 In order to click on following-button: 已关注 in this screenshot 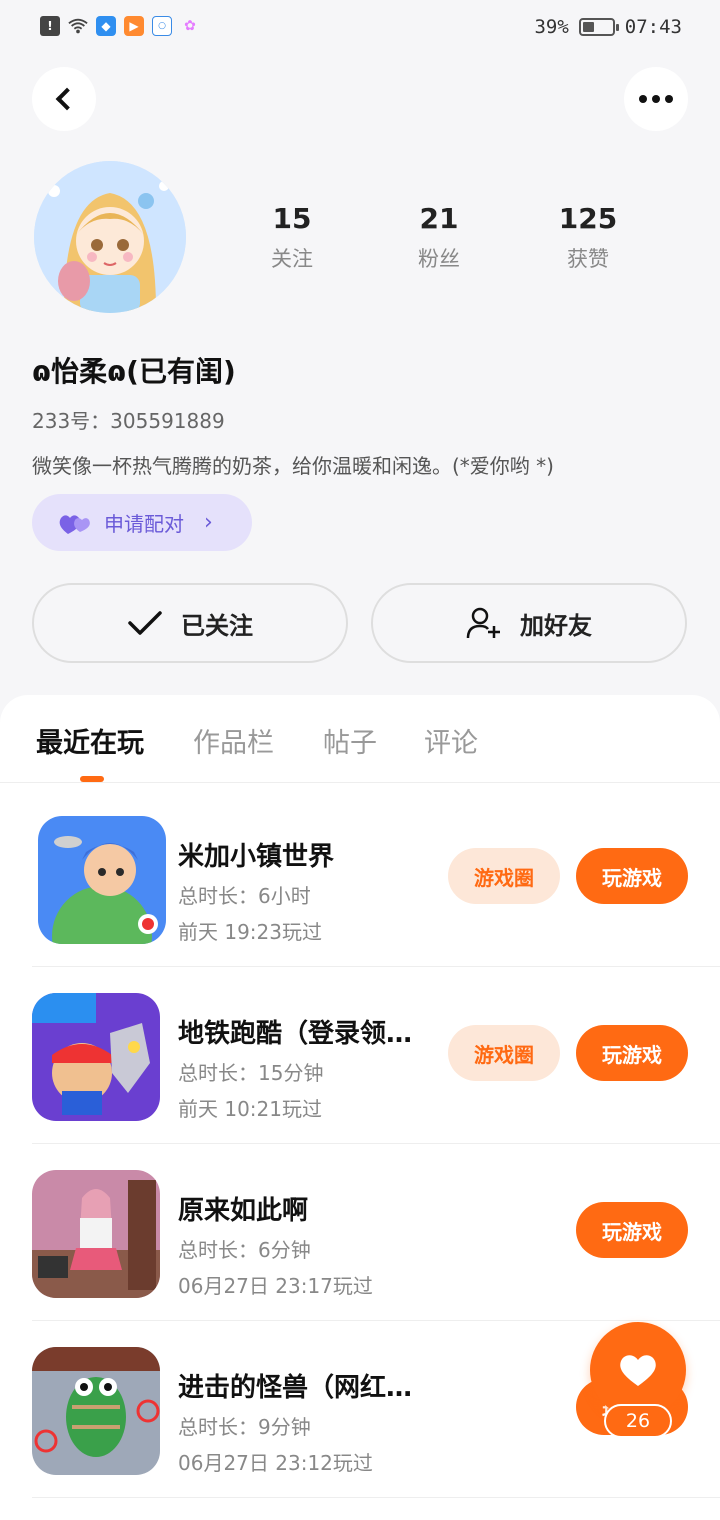, I will do `click(190, 623)`.